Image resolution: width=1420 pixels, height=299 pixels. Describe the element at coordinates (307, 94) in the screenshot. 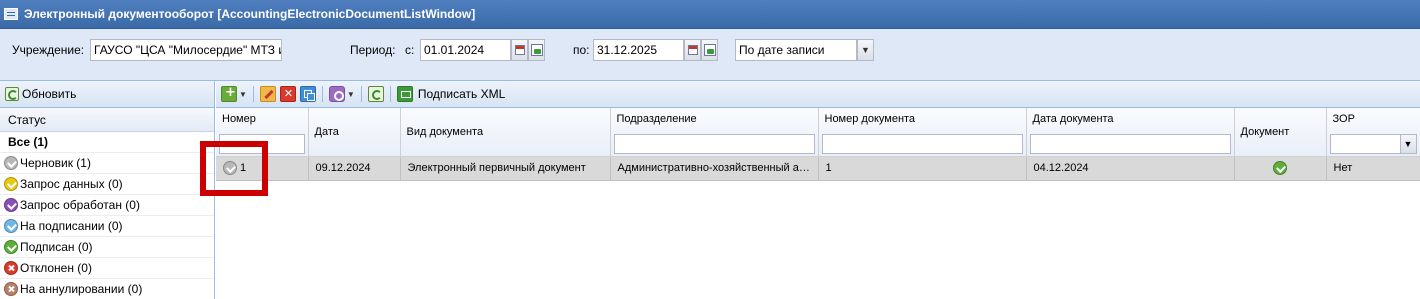

I see `copy-icon` at that location.